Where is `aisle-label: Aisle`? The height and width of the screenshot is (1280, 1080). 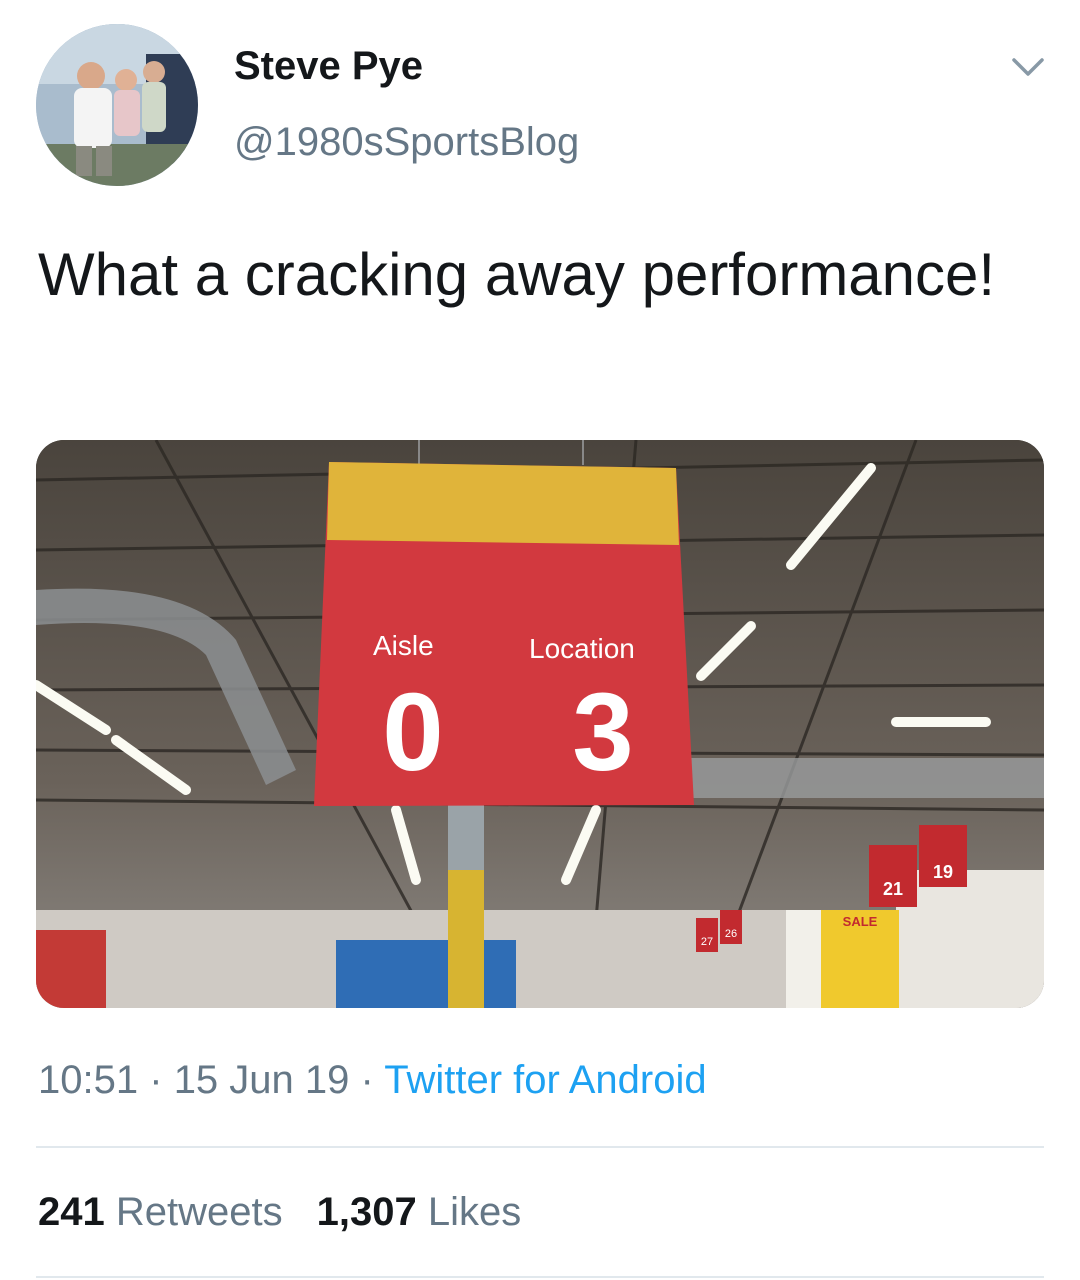 aisle-label: Aisle is located at coordinates (403, 645).